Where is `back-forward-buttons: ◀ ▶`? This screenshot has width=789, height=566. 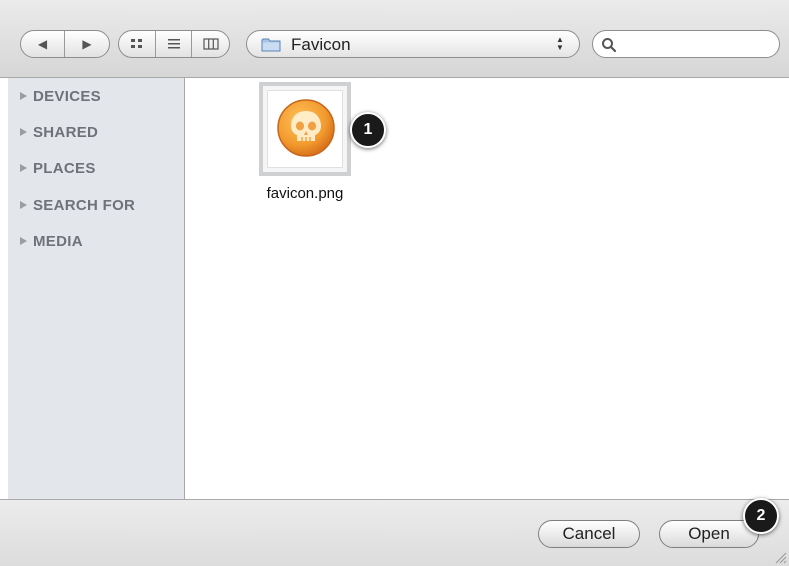 back-forward-buttons: ◀ ▶ is located at coordinates (65, 44).